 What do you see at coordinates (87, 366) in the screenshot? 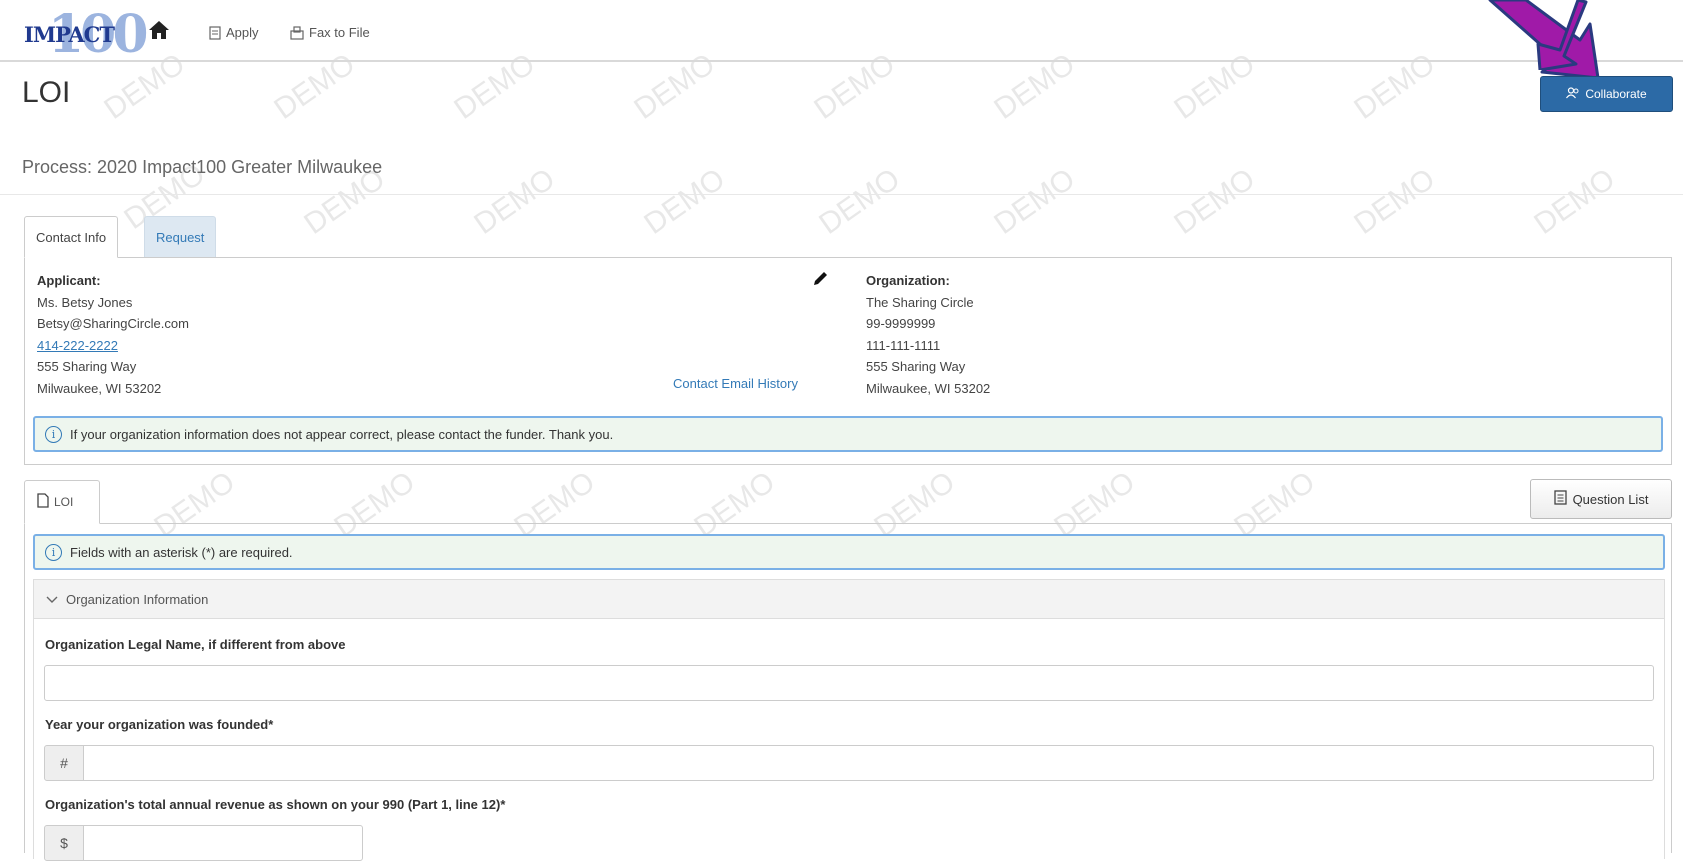
I see `applicant-street: 555 Sharing Way` at bounding box center [87, 366].